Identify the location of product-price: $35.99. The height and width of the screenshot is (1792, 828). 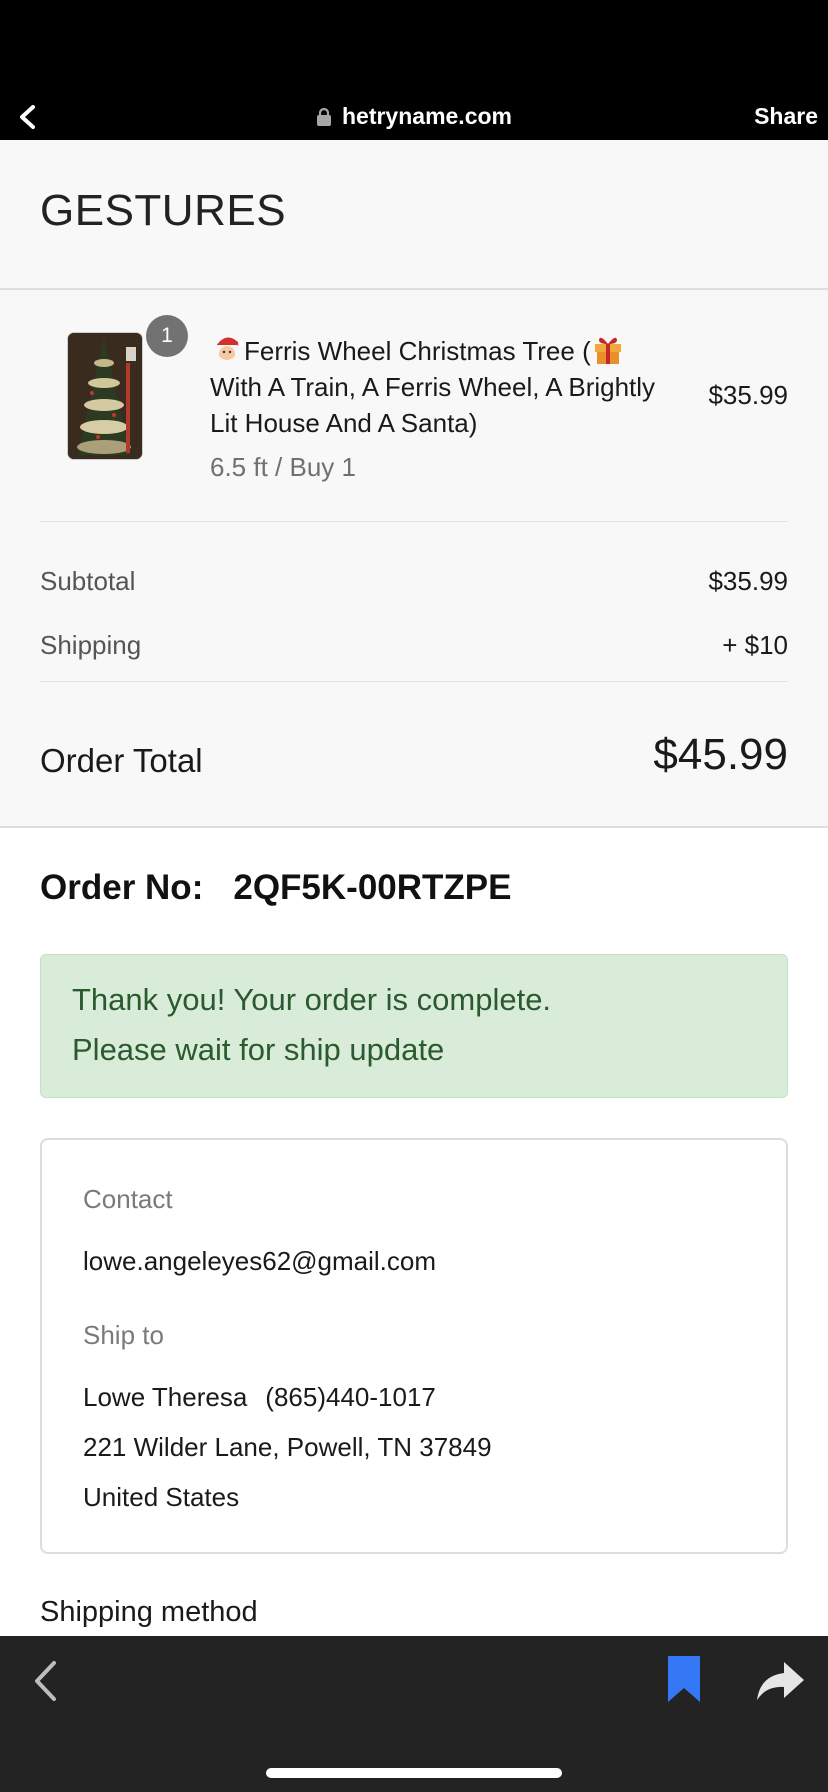
(748, 395).